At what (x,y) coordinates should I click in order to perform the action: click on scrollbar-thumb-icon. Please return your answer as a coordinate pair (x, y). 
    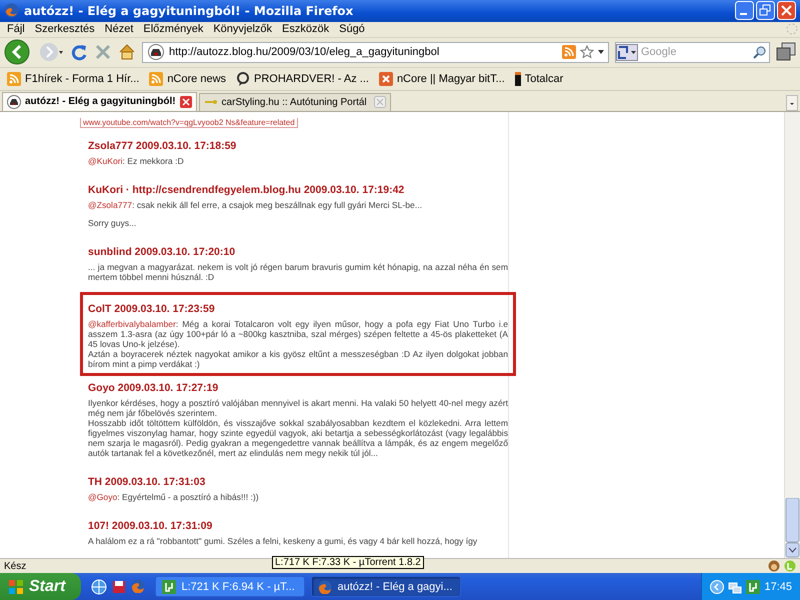
    Looking at the image, I should click on (792, 528).